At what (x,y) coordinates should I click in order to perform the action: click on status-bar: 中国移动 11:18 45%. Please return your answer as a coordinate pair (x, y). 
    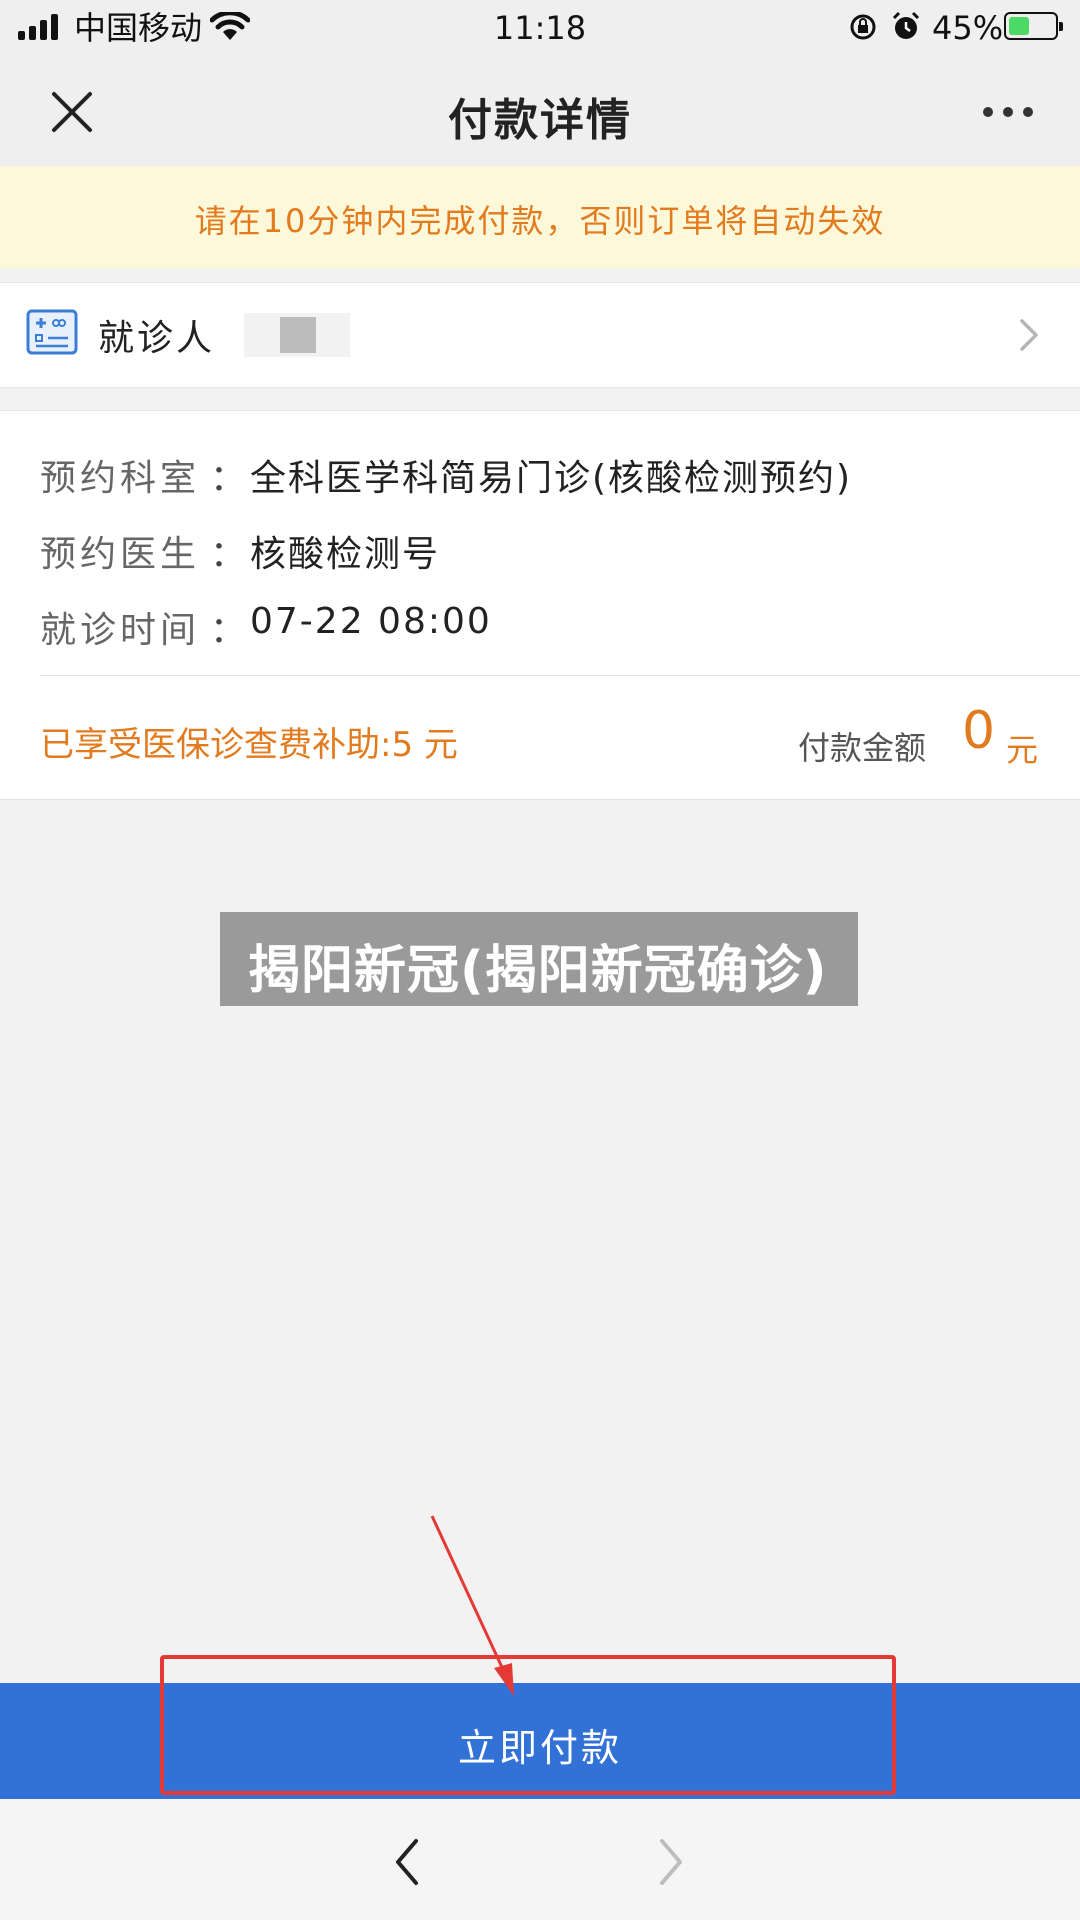
    Looking at the image, I should click on (540, 28).